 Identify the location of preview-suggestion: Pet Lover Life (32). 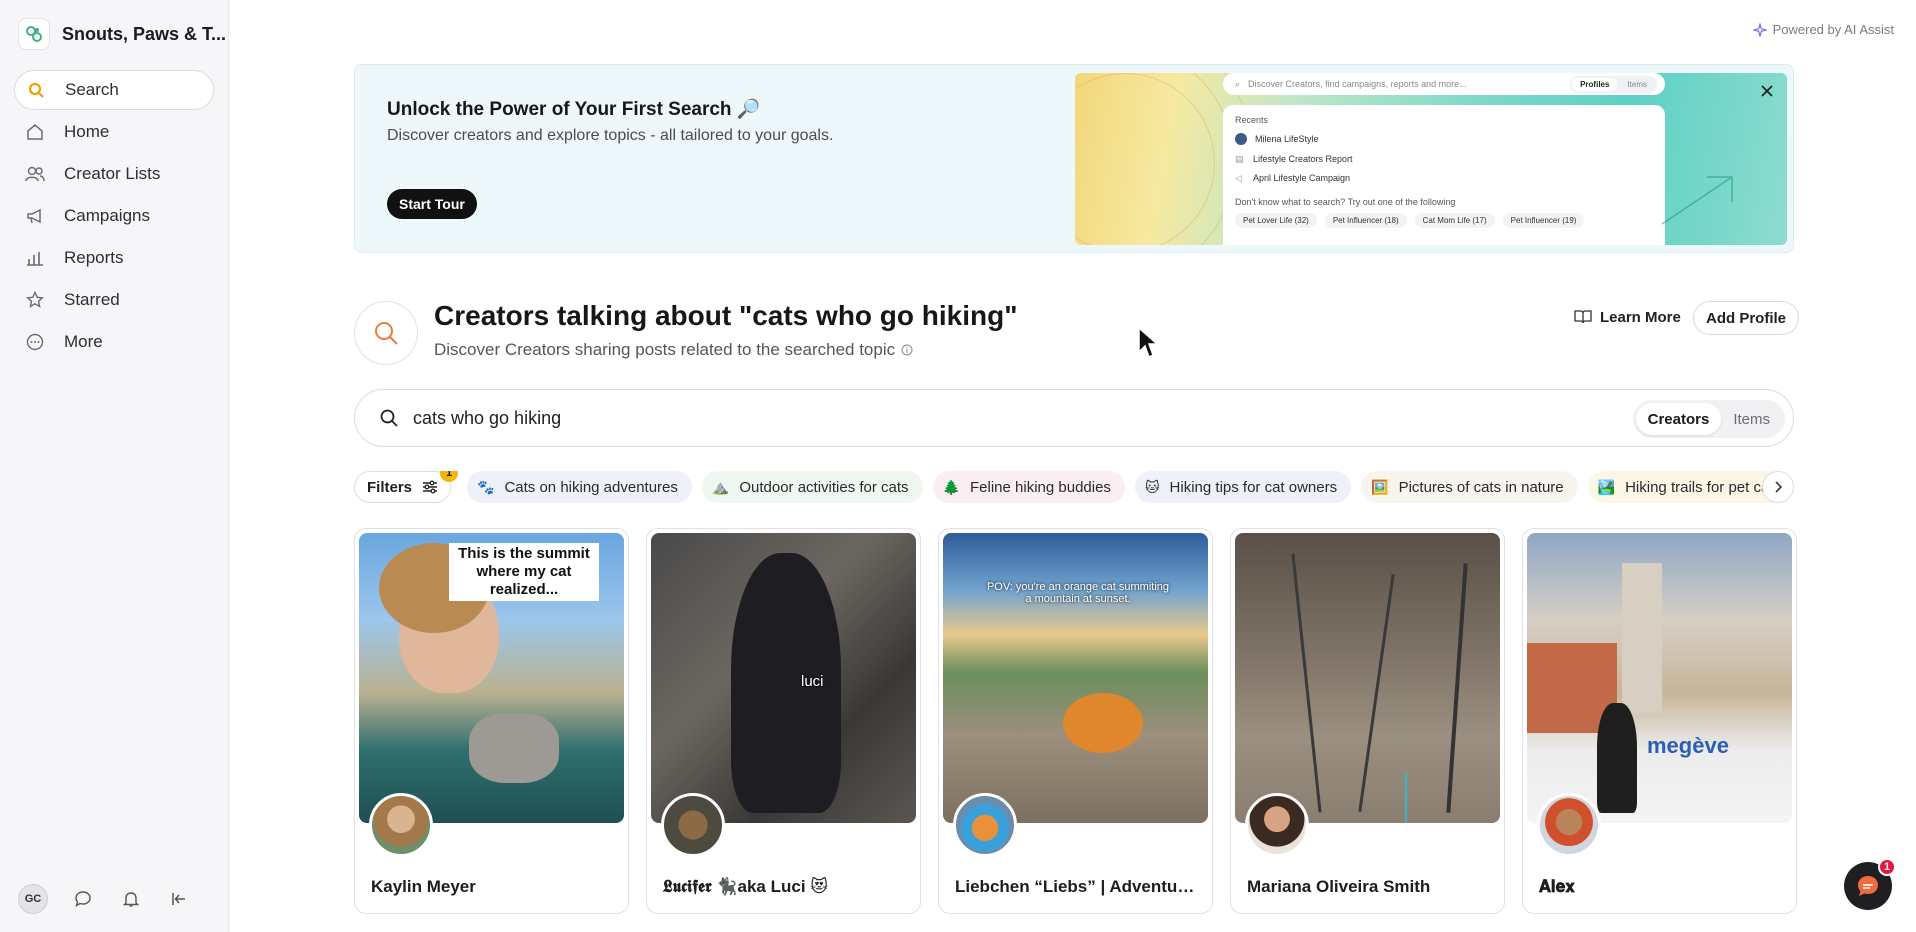
(1276, 220).